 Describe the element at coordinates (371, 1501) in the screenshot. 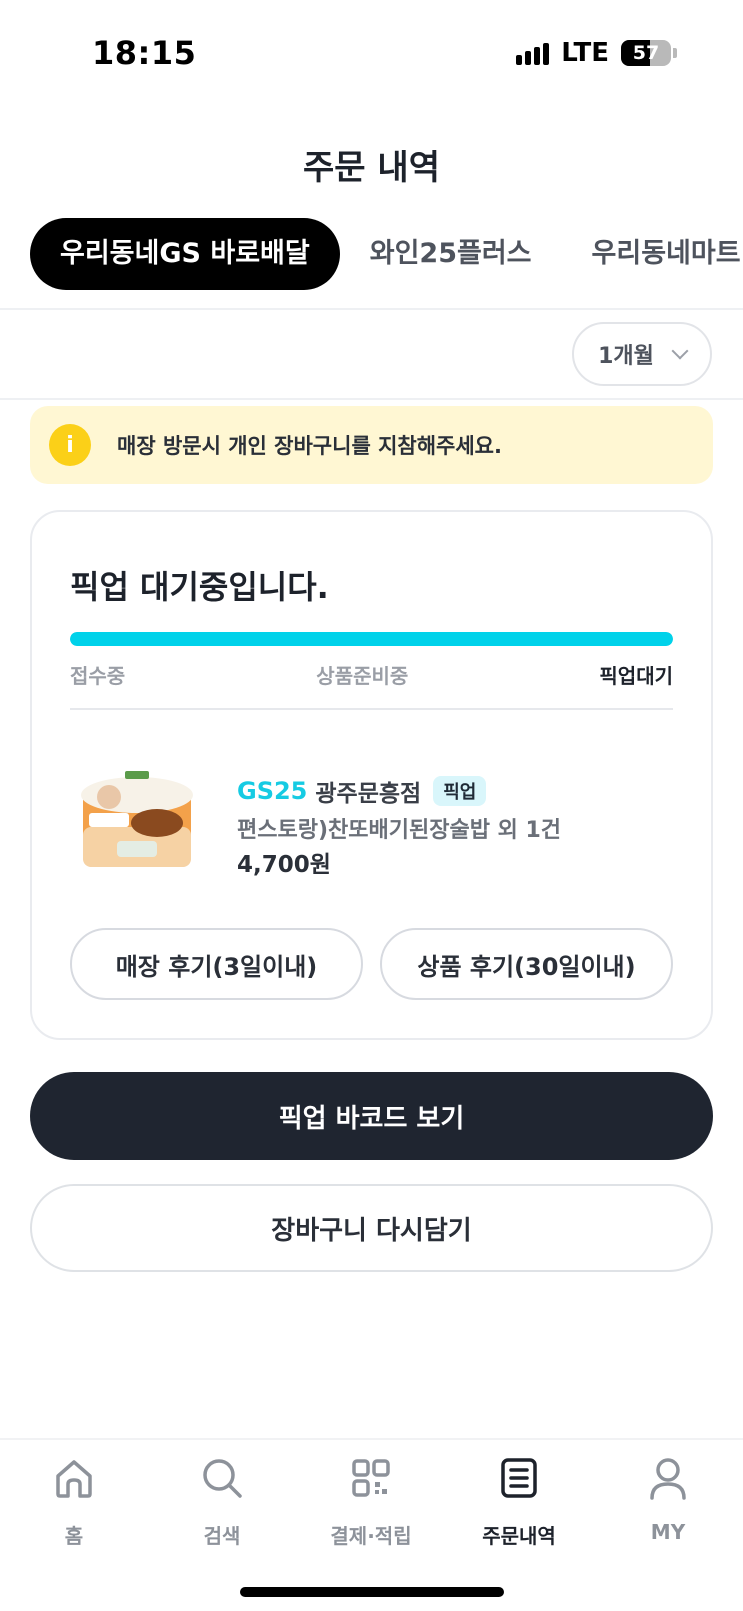

I see `nav-payment: 결제·적립` at that location.